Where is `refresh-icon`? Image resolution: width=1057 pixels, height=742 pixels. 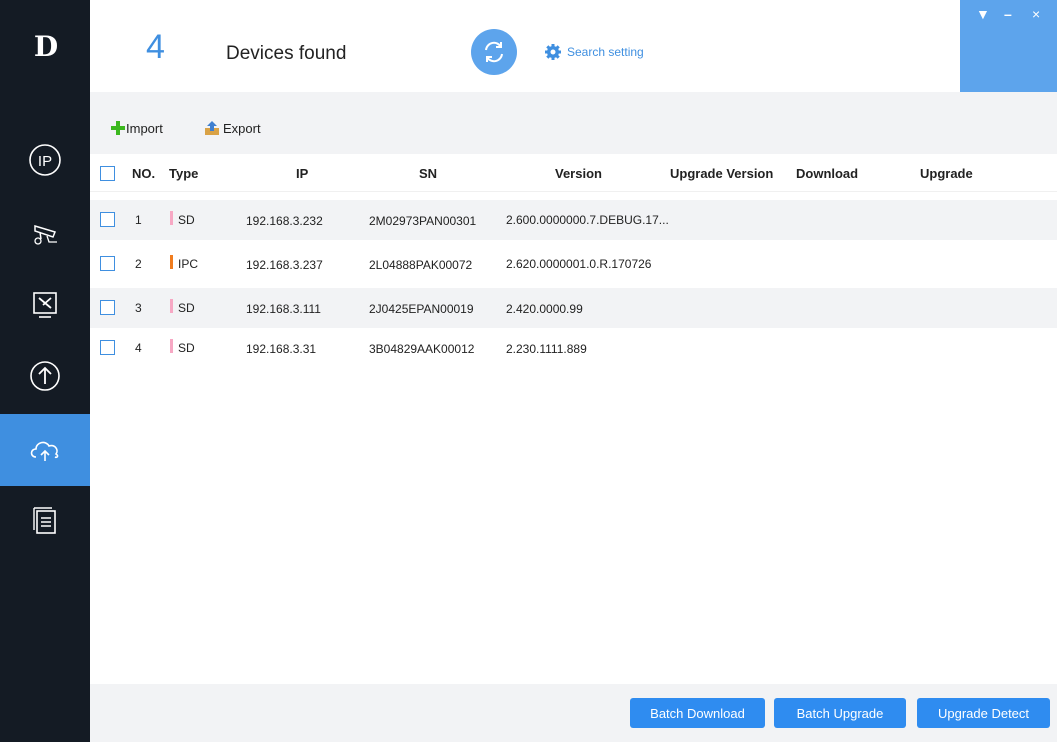 refresh-icon is located at coordinates (494, 52).